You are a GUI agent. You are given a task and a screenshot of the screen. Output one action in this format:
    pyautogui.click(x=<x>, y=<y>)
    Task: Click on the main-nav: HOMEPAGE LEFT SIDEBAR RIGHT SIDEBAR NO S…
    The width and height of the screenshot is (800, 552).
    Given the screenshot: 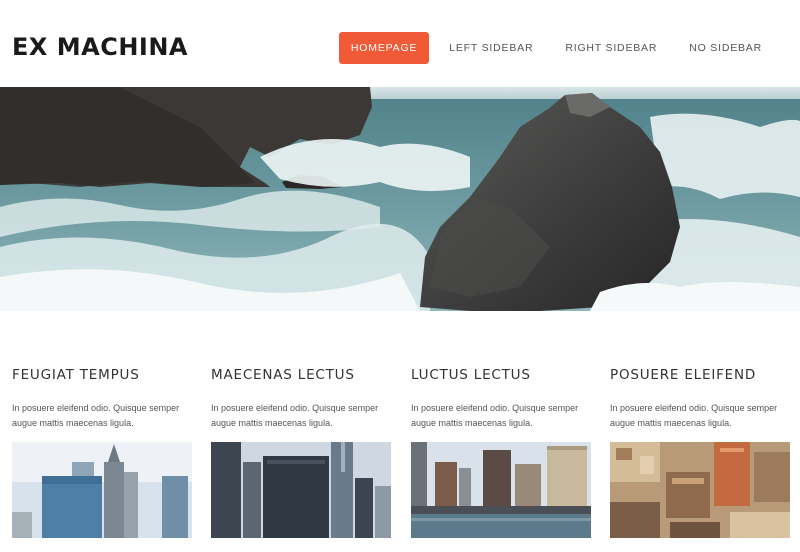 What is the action you would take?
    pyautogui.click(x=558, y=48)
    